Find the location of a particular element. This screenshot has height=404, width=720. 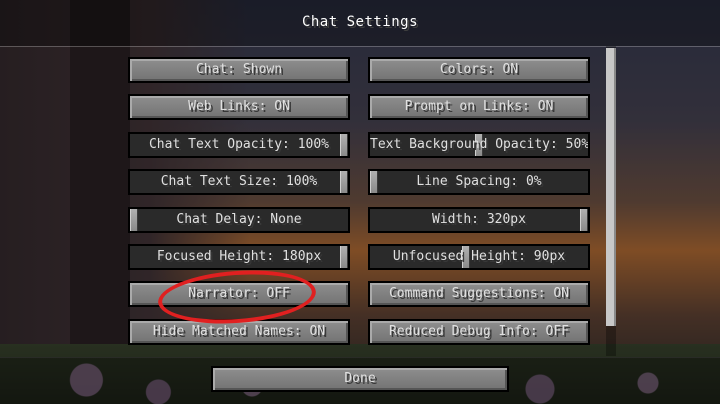

width-slider: Width: 320px is located at coordinates (479, 220).